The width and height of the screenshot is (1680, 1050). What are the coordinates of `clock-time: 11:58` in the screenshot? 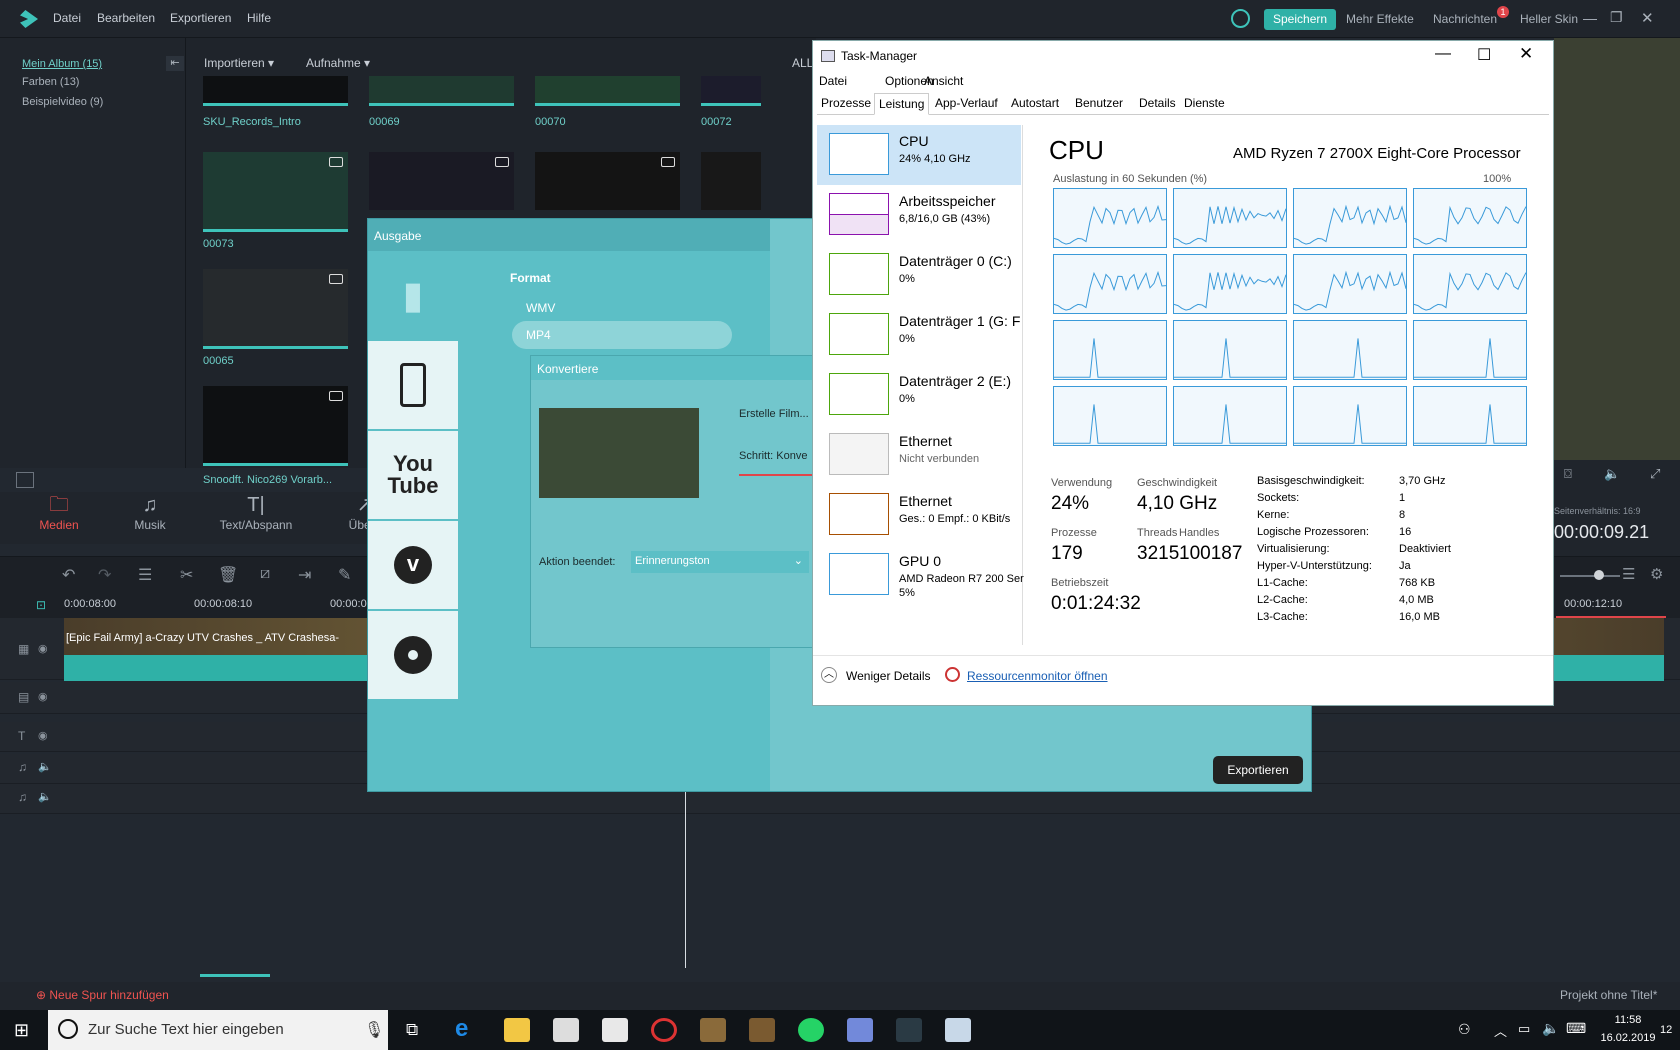 It's located at (1628, 1020).